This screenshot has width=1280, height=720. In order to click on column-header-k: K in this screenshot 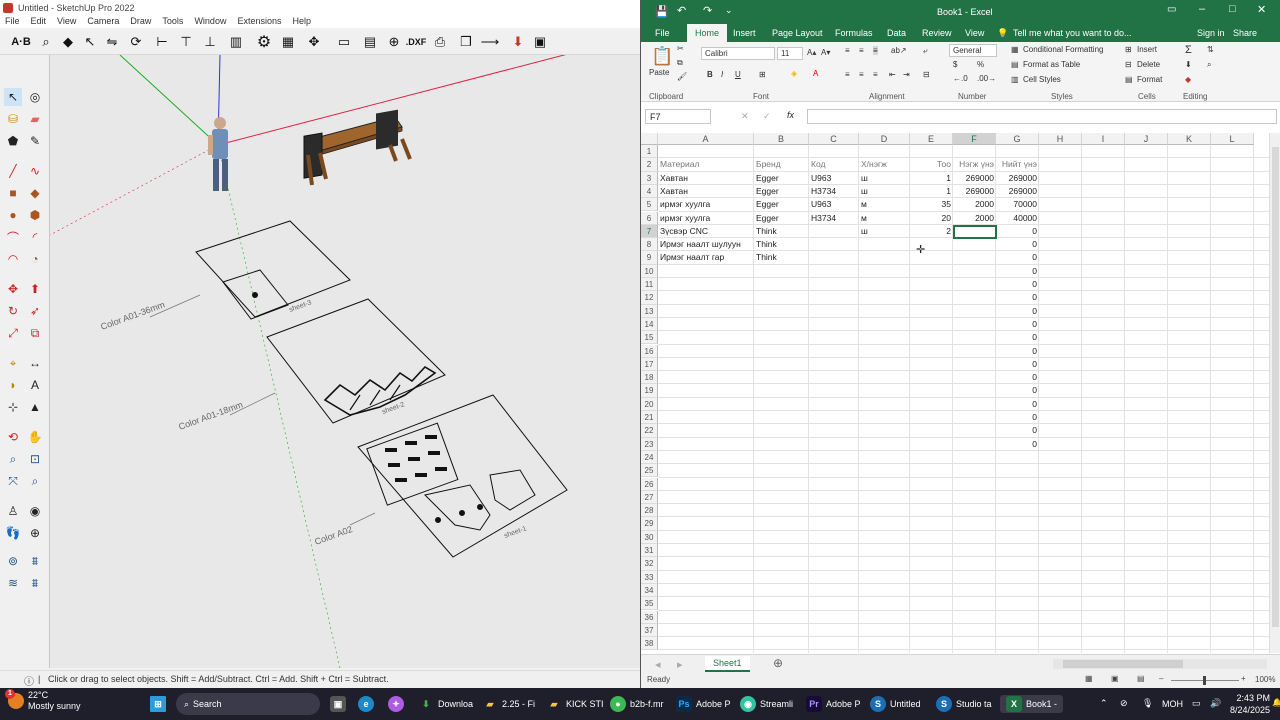, I will do `click(1189, 139)`.